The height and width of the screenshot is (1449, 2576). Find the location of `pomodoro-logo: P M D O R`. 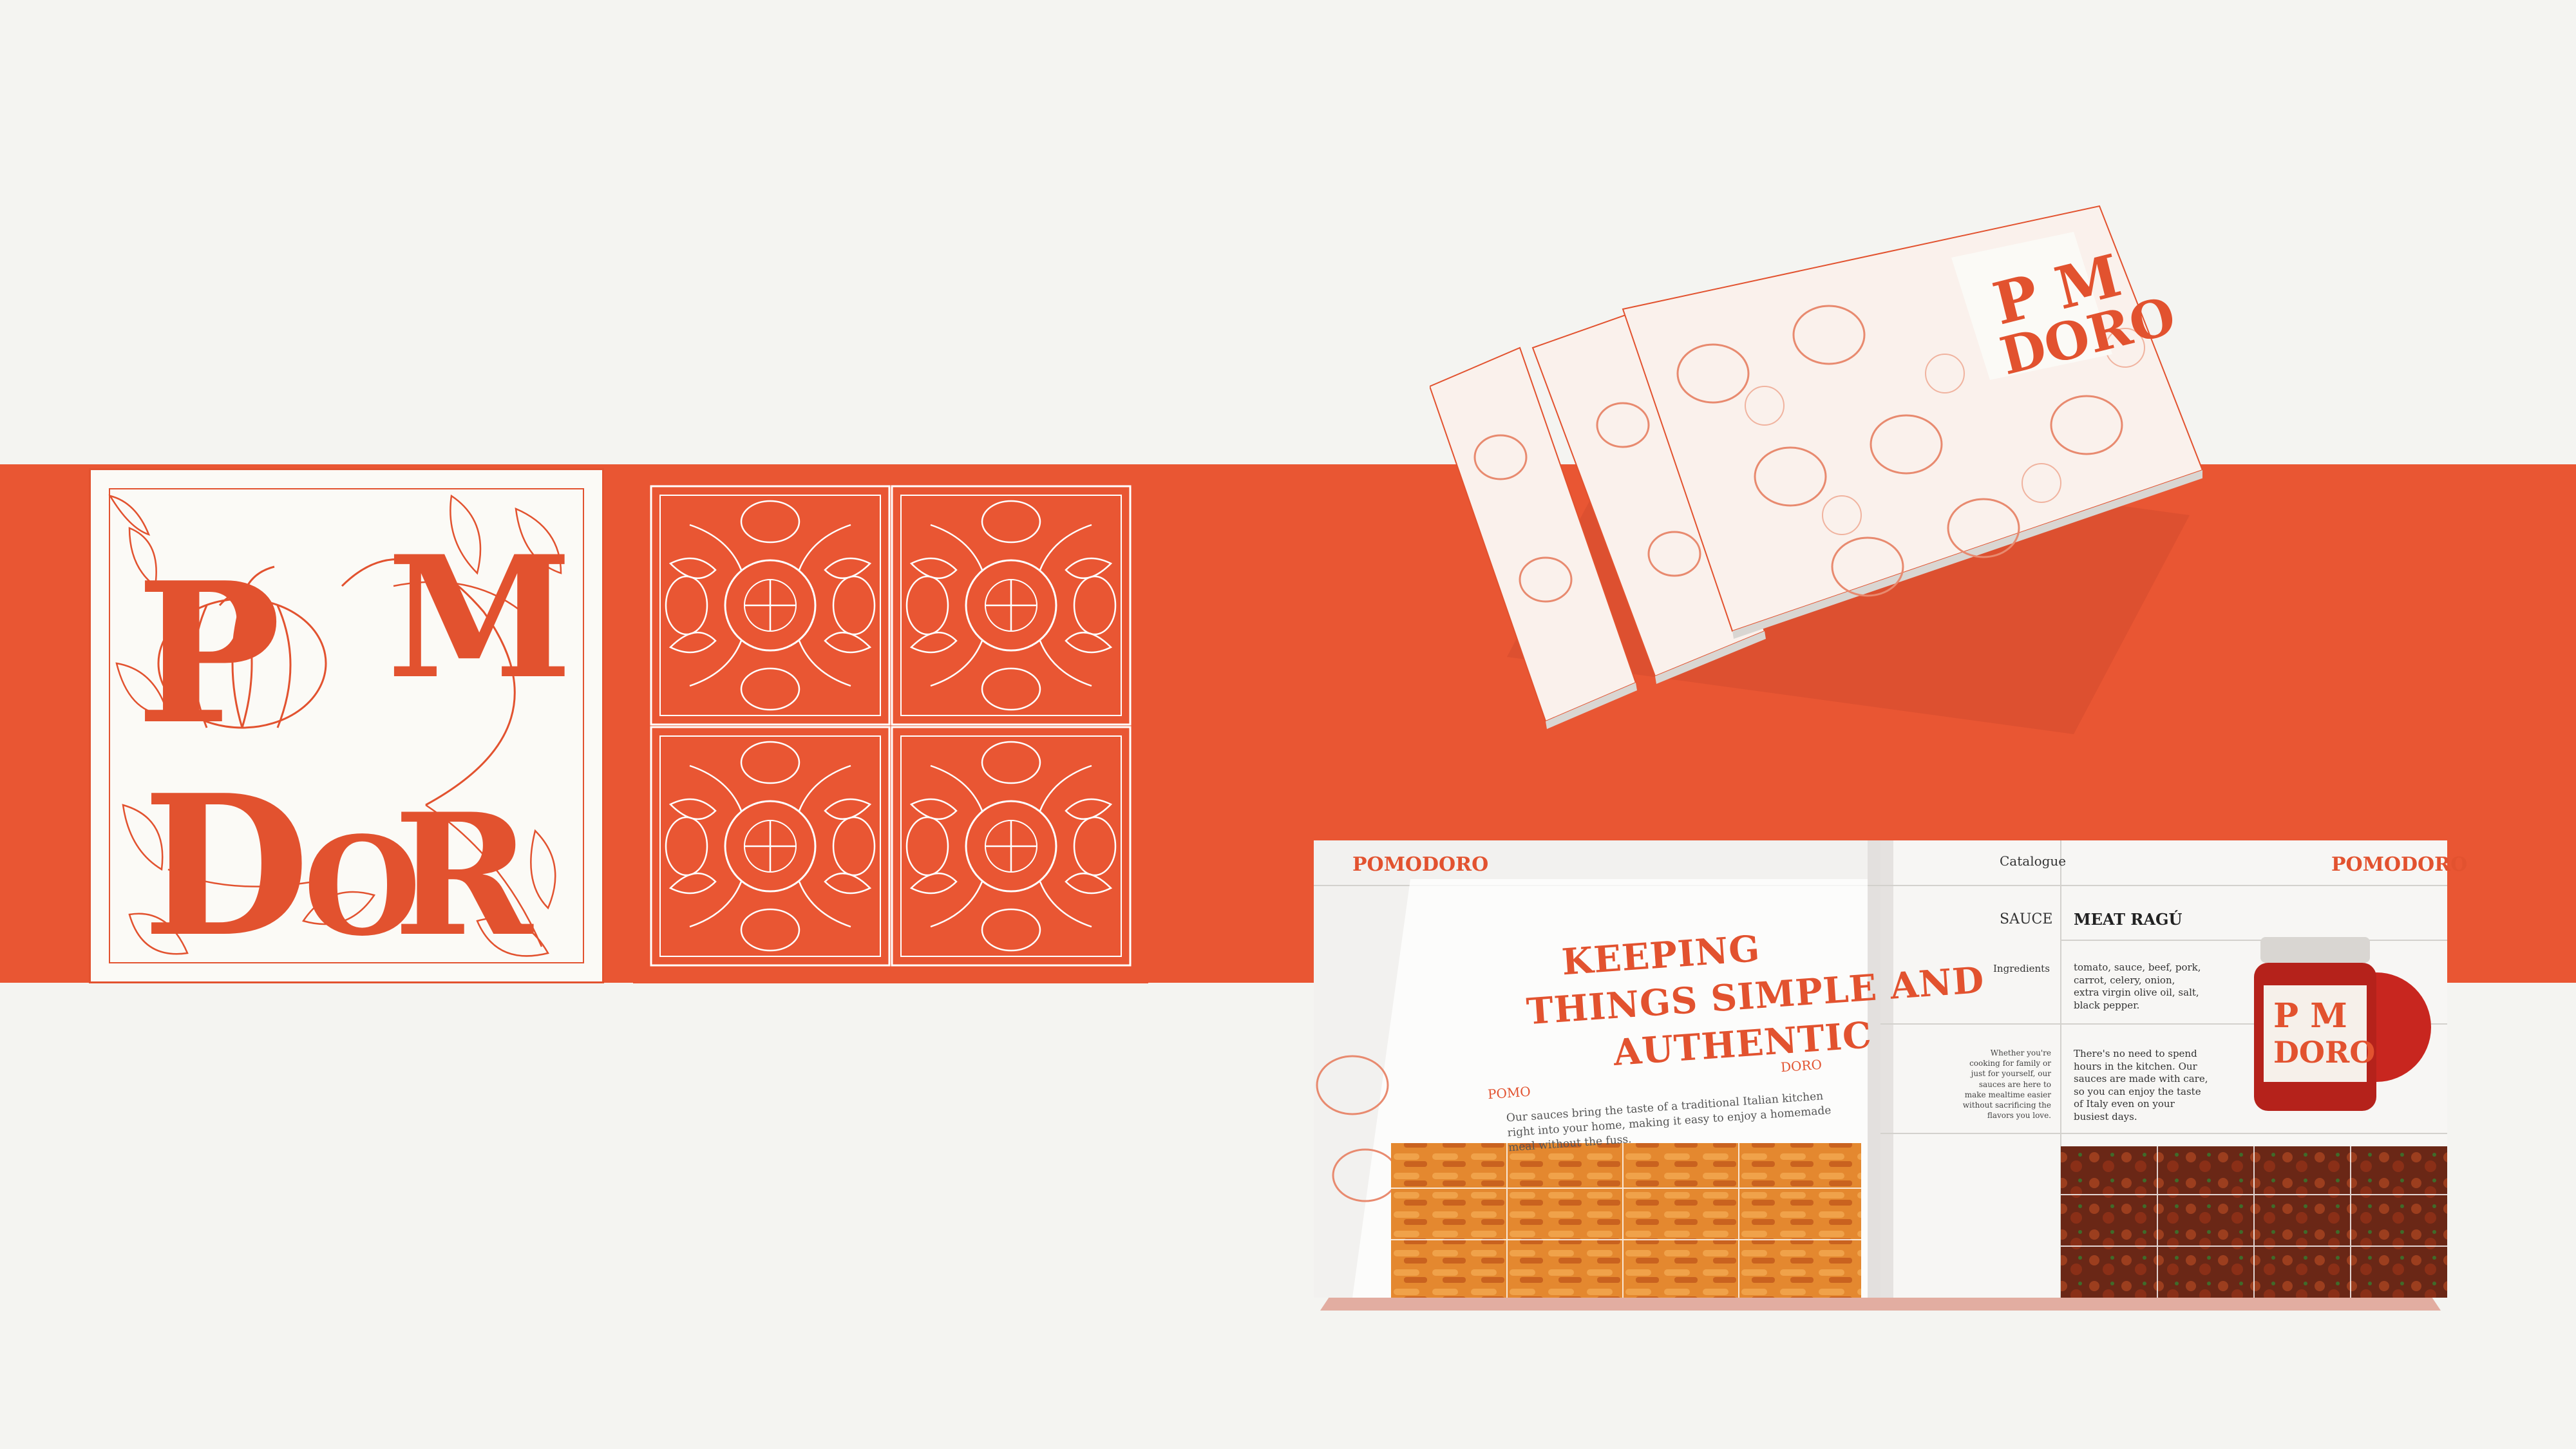

pomodoro-logo: P M D O R is located at coordinates (340, 737).